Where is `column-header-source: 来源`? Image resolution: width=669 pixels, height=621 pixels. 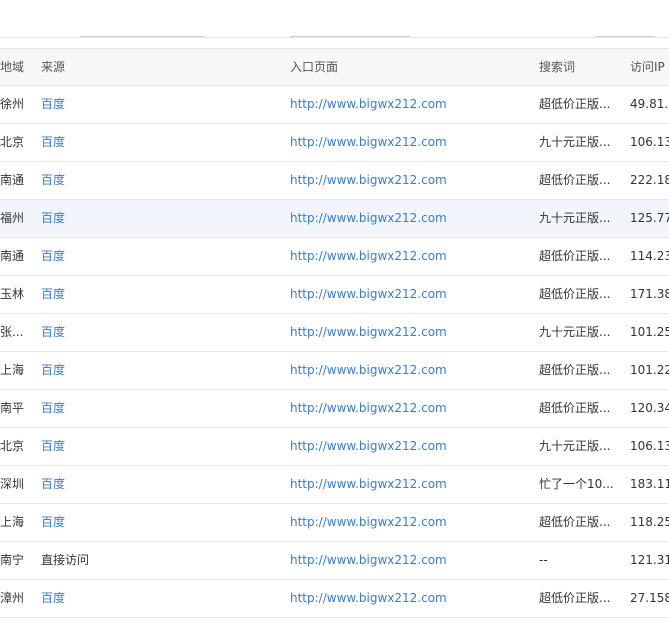 column-header-source: 来源 is located at coordinates (161, 67).